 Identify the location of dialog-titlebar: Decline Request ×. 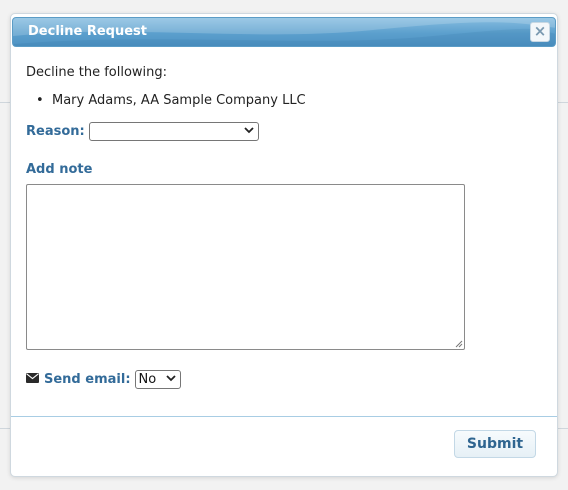
(284, 32).